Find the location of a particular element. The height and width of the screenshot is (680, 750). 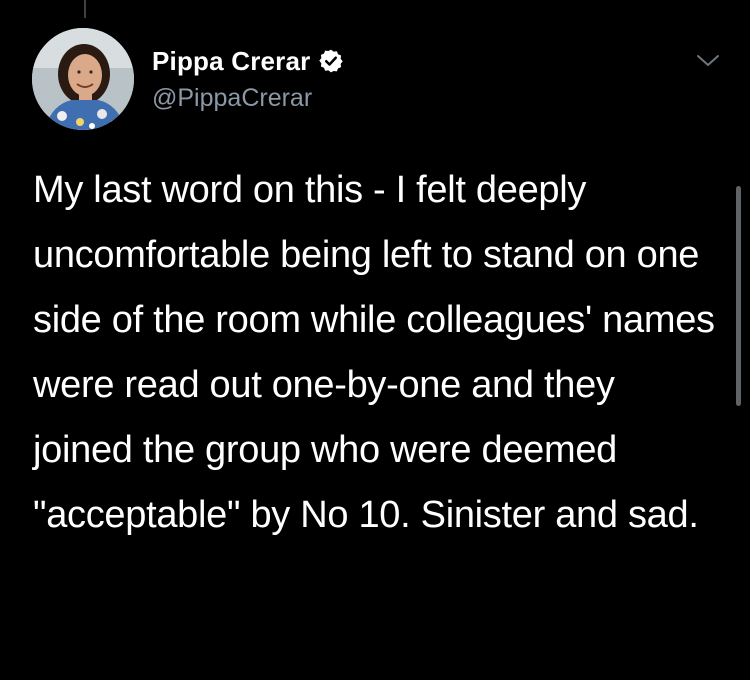

profile-photo-icon is located at coordinates (83, 79).